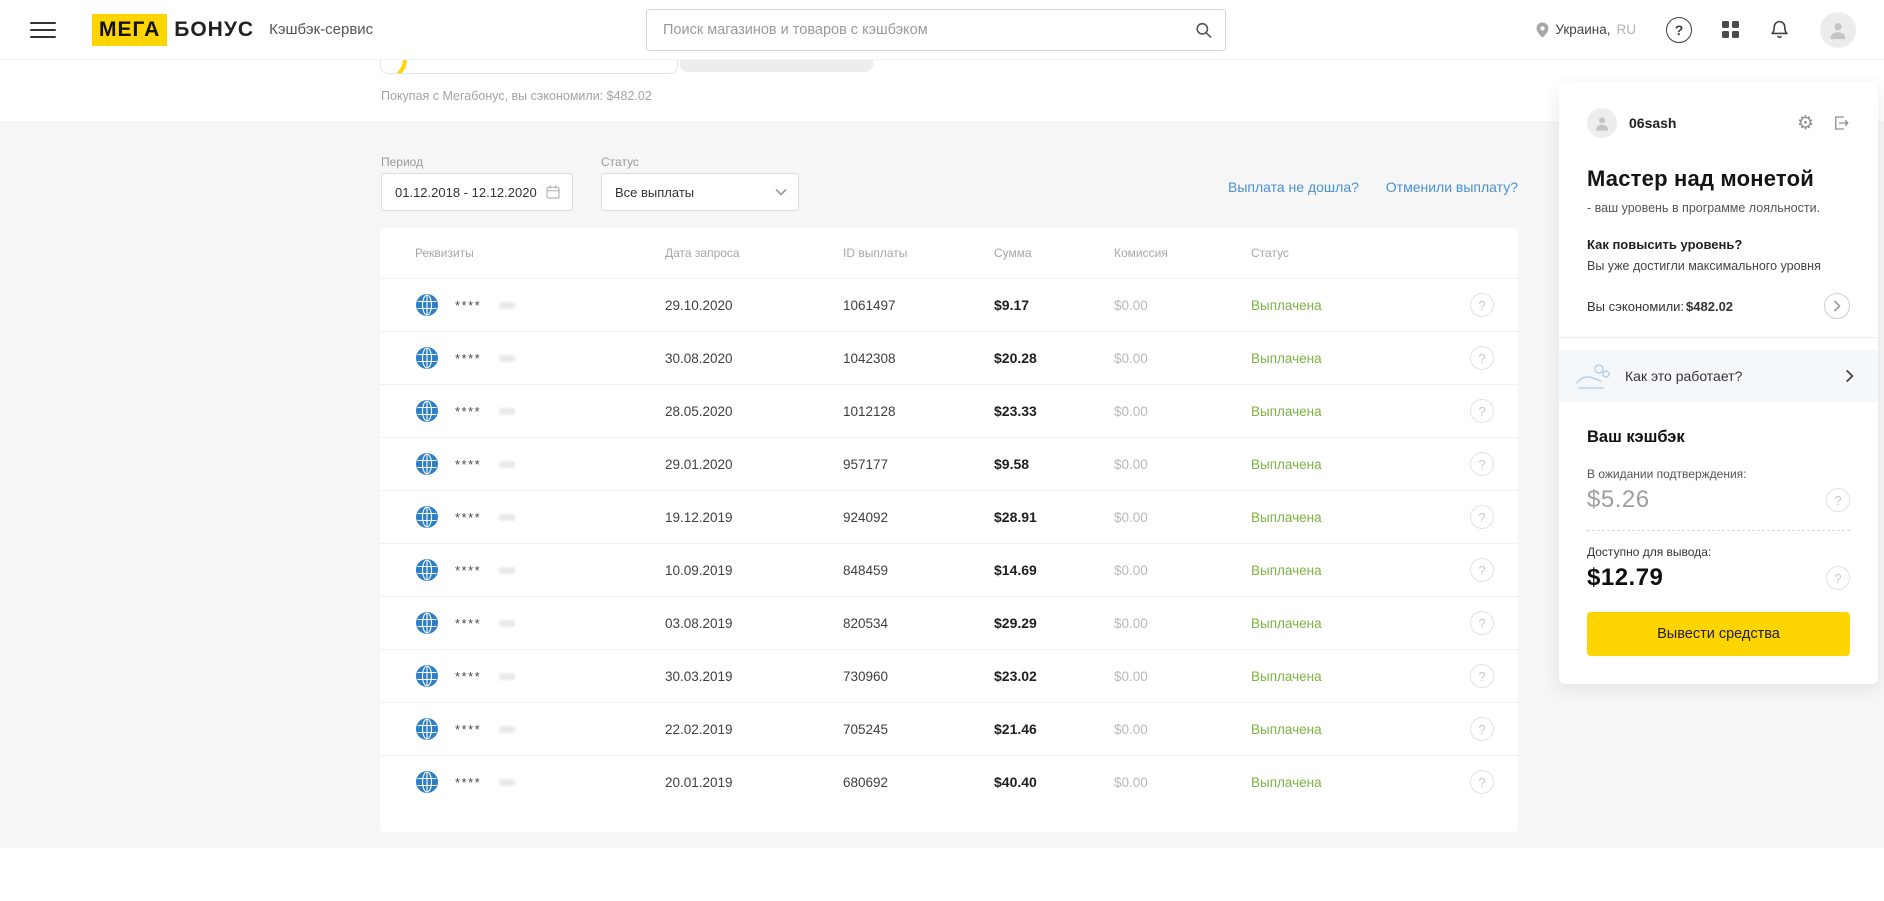 This screenshot has width=1884, height=901. I want to click on location-pin-icon, so click(1542, 29).